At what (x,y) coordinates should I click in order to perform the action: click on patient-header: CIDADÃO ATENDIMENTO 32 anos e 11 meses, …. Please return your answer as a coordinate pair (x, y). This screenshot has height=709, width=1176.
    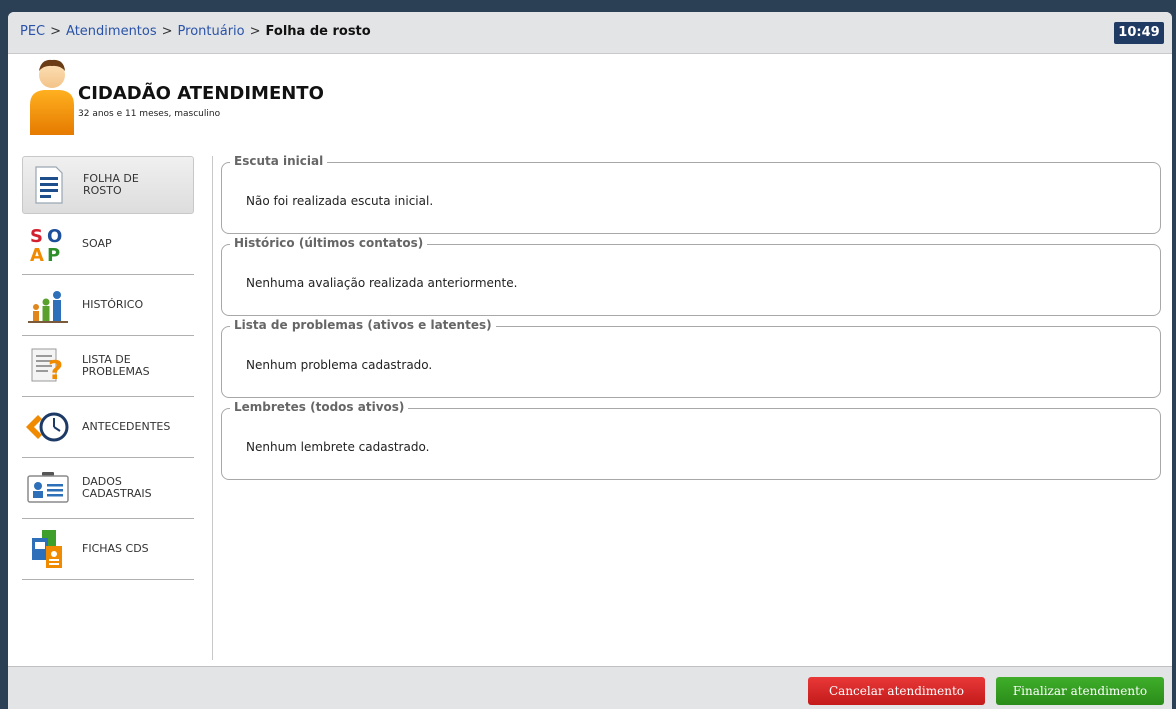
    Looking at the image, I should click on (590, 100).